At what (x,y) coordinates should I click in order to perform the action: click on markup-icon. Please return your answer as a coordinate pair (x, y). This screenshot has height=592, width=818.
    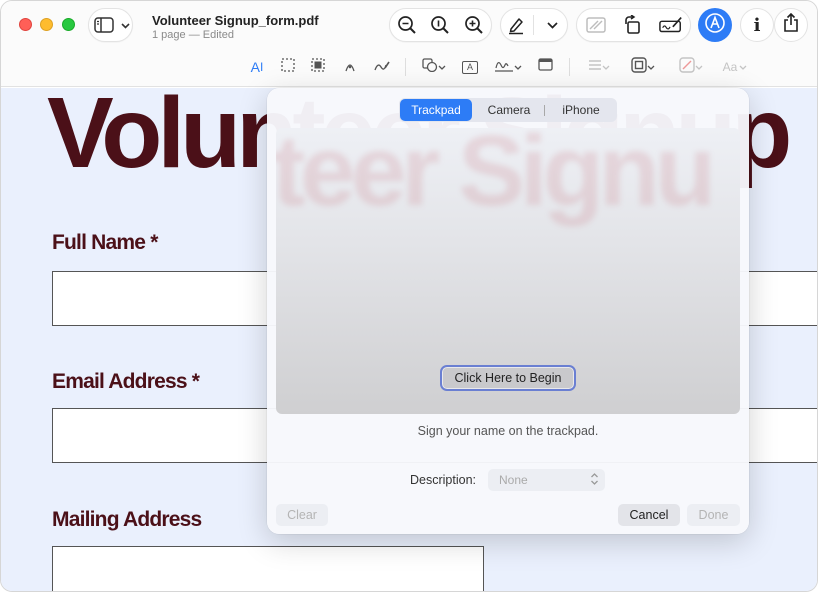
    Looking at the image, I should click on (715, 25).